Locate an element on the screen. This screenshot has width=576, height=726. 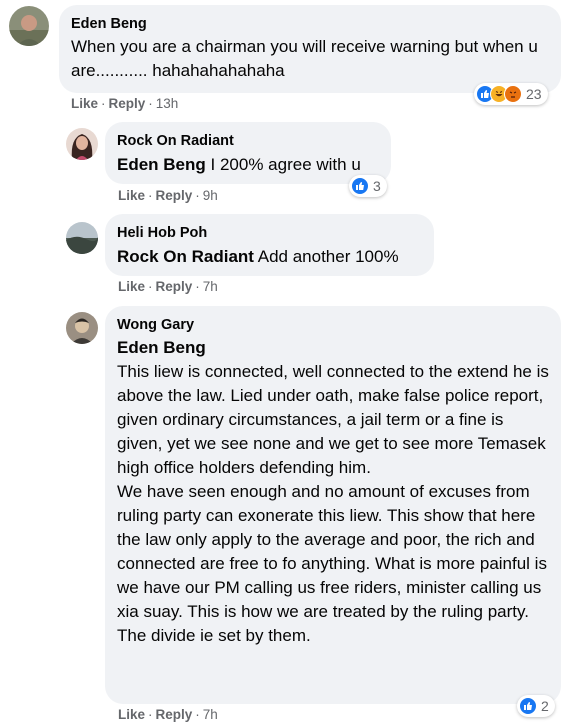
comment-author: Heli Hob Poh is located at coordinates (269, 233).